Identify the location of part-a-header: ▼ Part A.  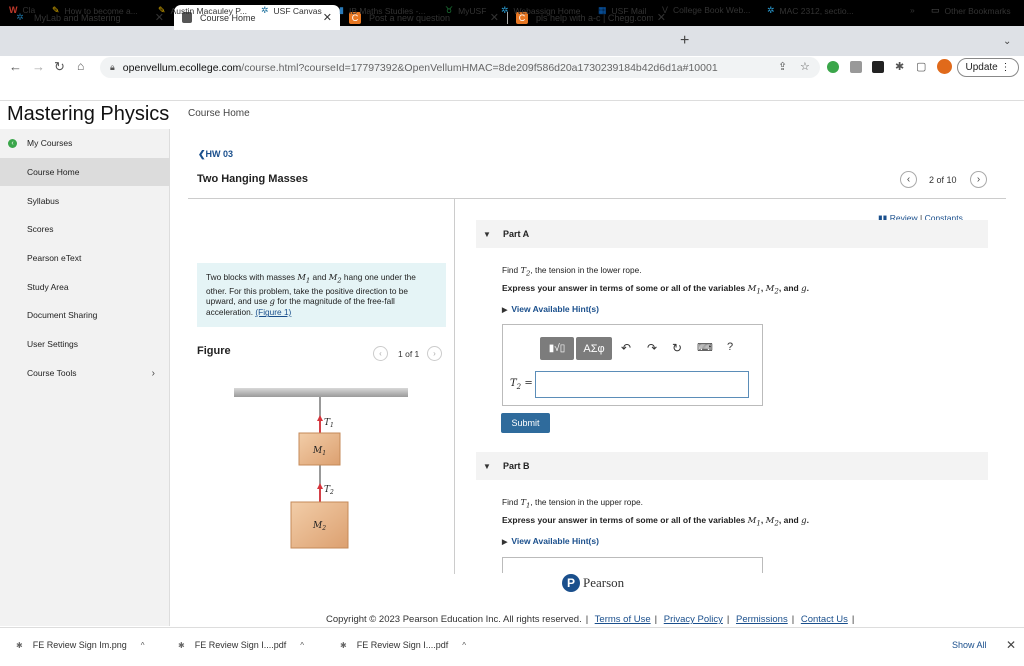
(732, 234).